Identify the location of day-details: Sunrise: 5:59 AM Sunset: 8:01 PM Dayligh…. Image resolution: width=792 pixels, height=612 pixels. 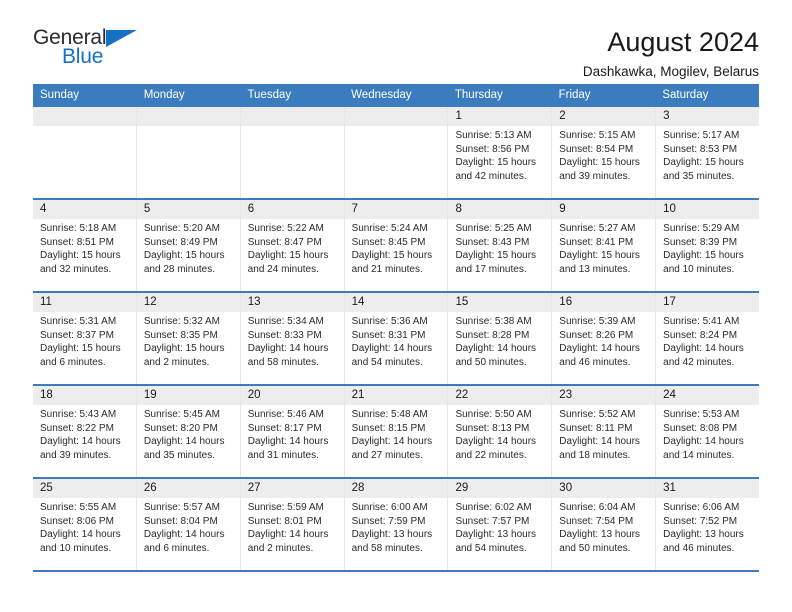
(292, 526).